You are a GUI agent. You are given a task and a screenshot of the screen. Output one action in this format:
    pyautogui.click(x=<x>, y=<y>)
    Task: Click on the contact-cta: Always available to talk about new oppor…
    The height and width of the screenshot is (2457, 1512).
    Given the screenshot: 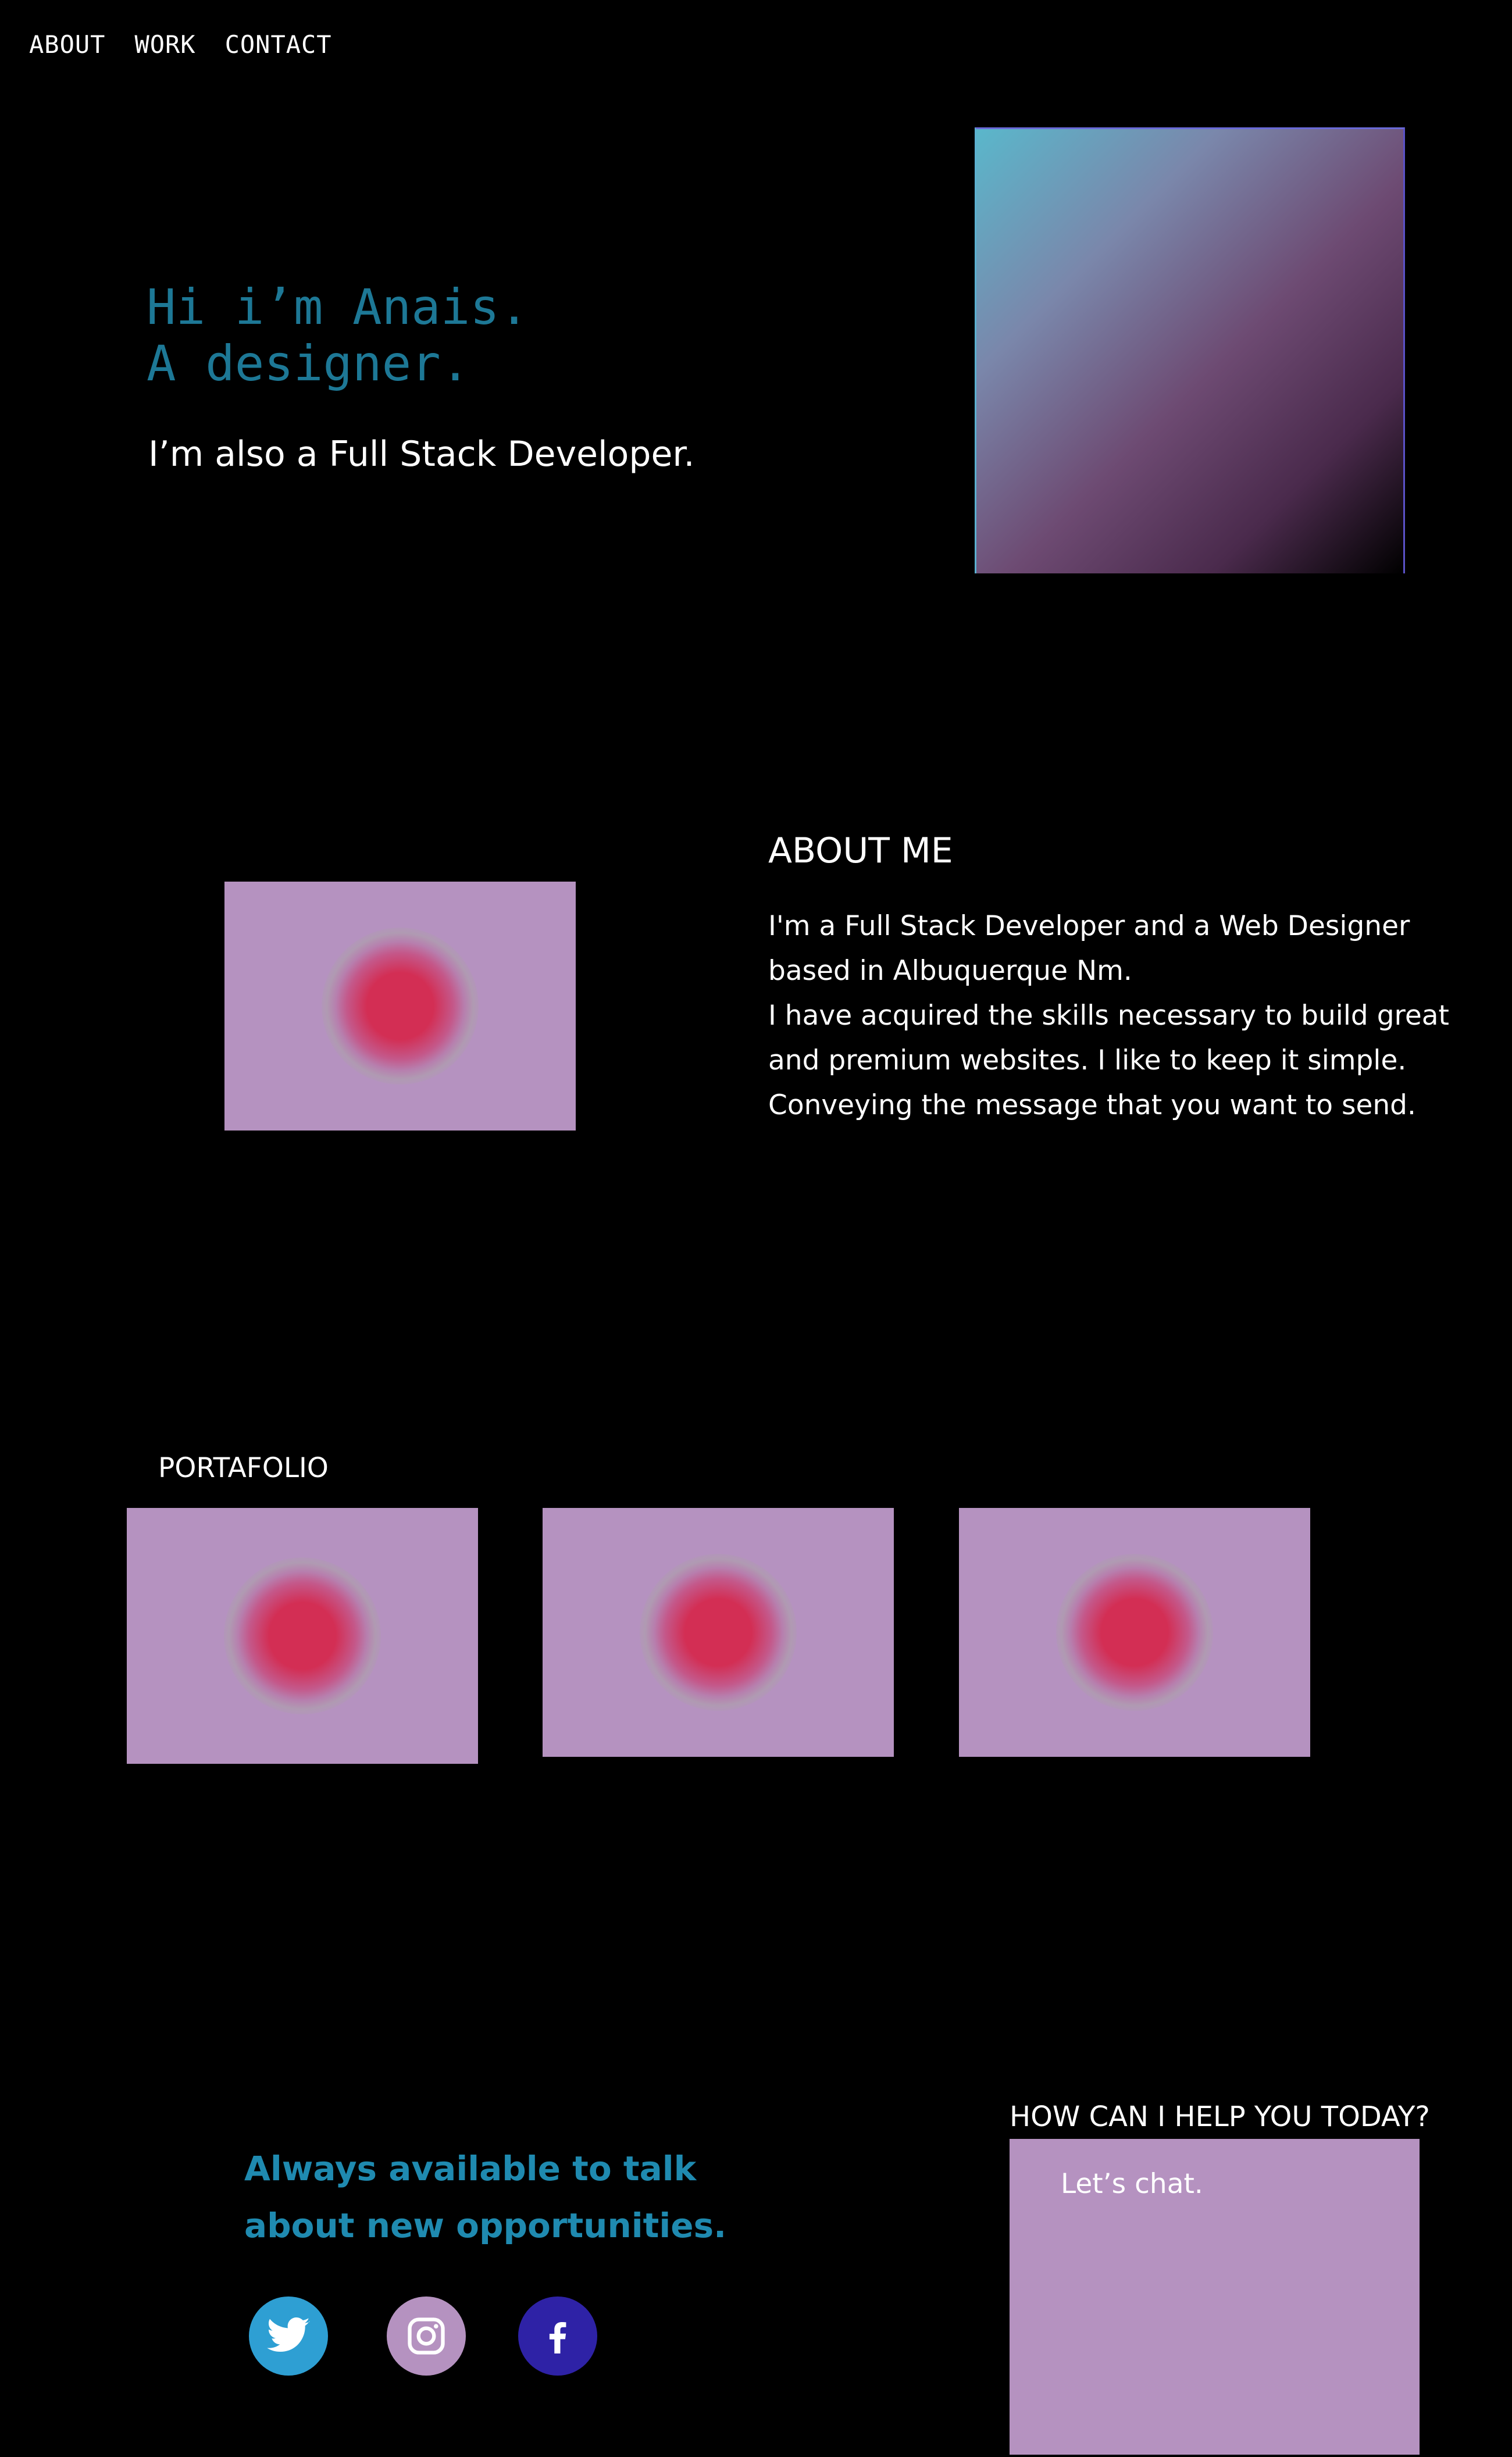 What is the action you would take?
    pyautogui.click(x=485, y=2197)
    